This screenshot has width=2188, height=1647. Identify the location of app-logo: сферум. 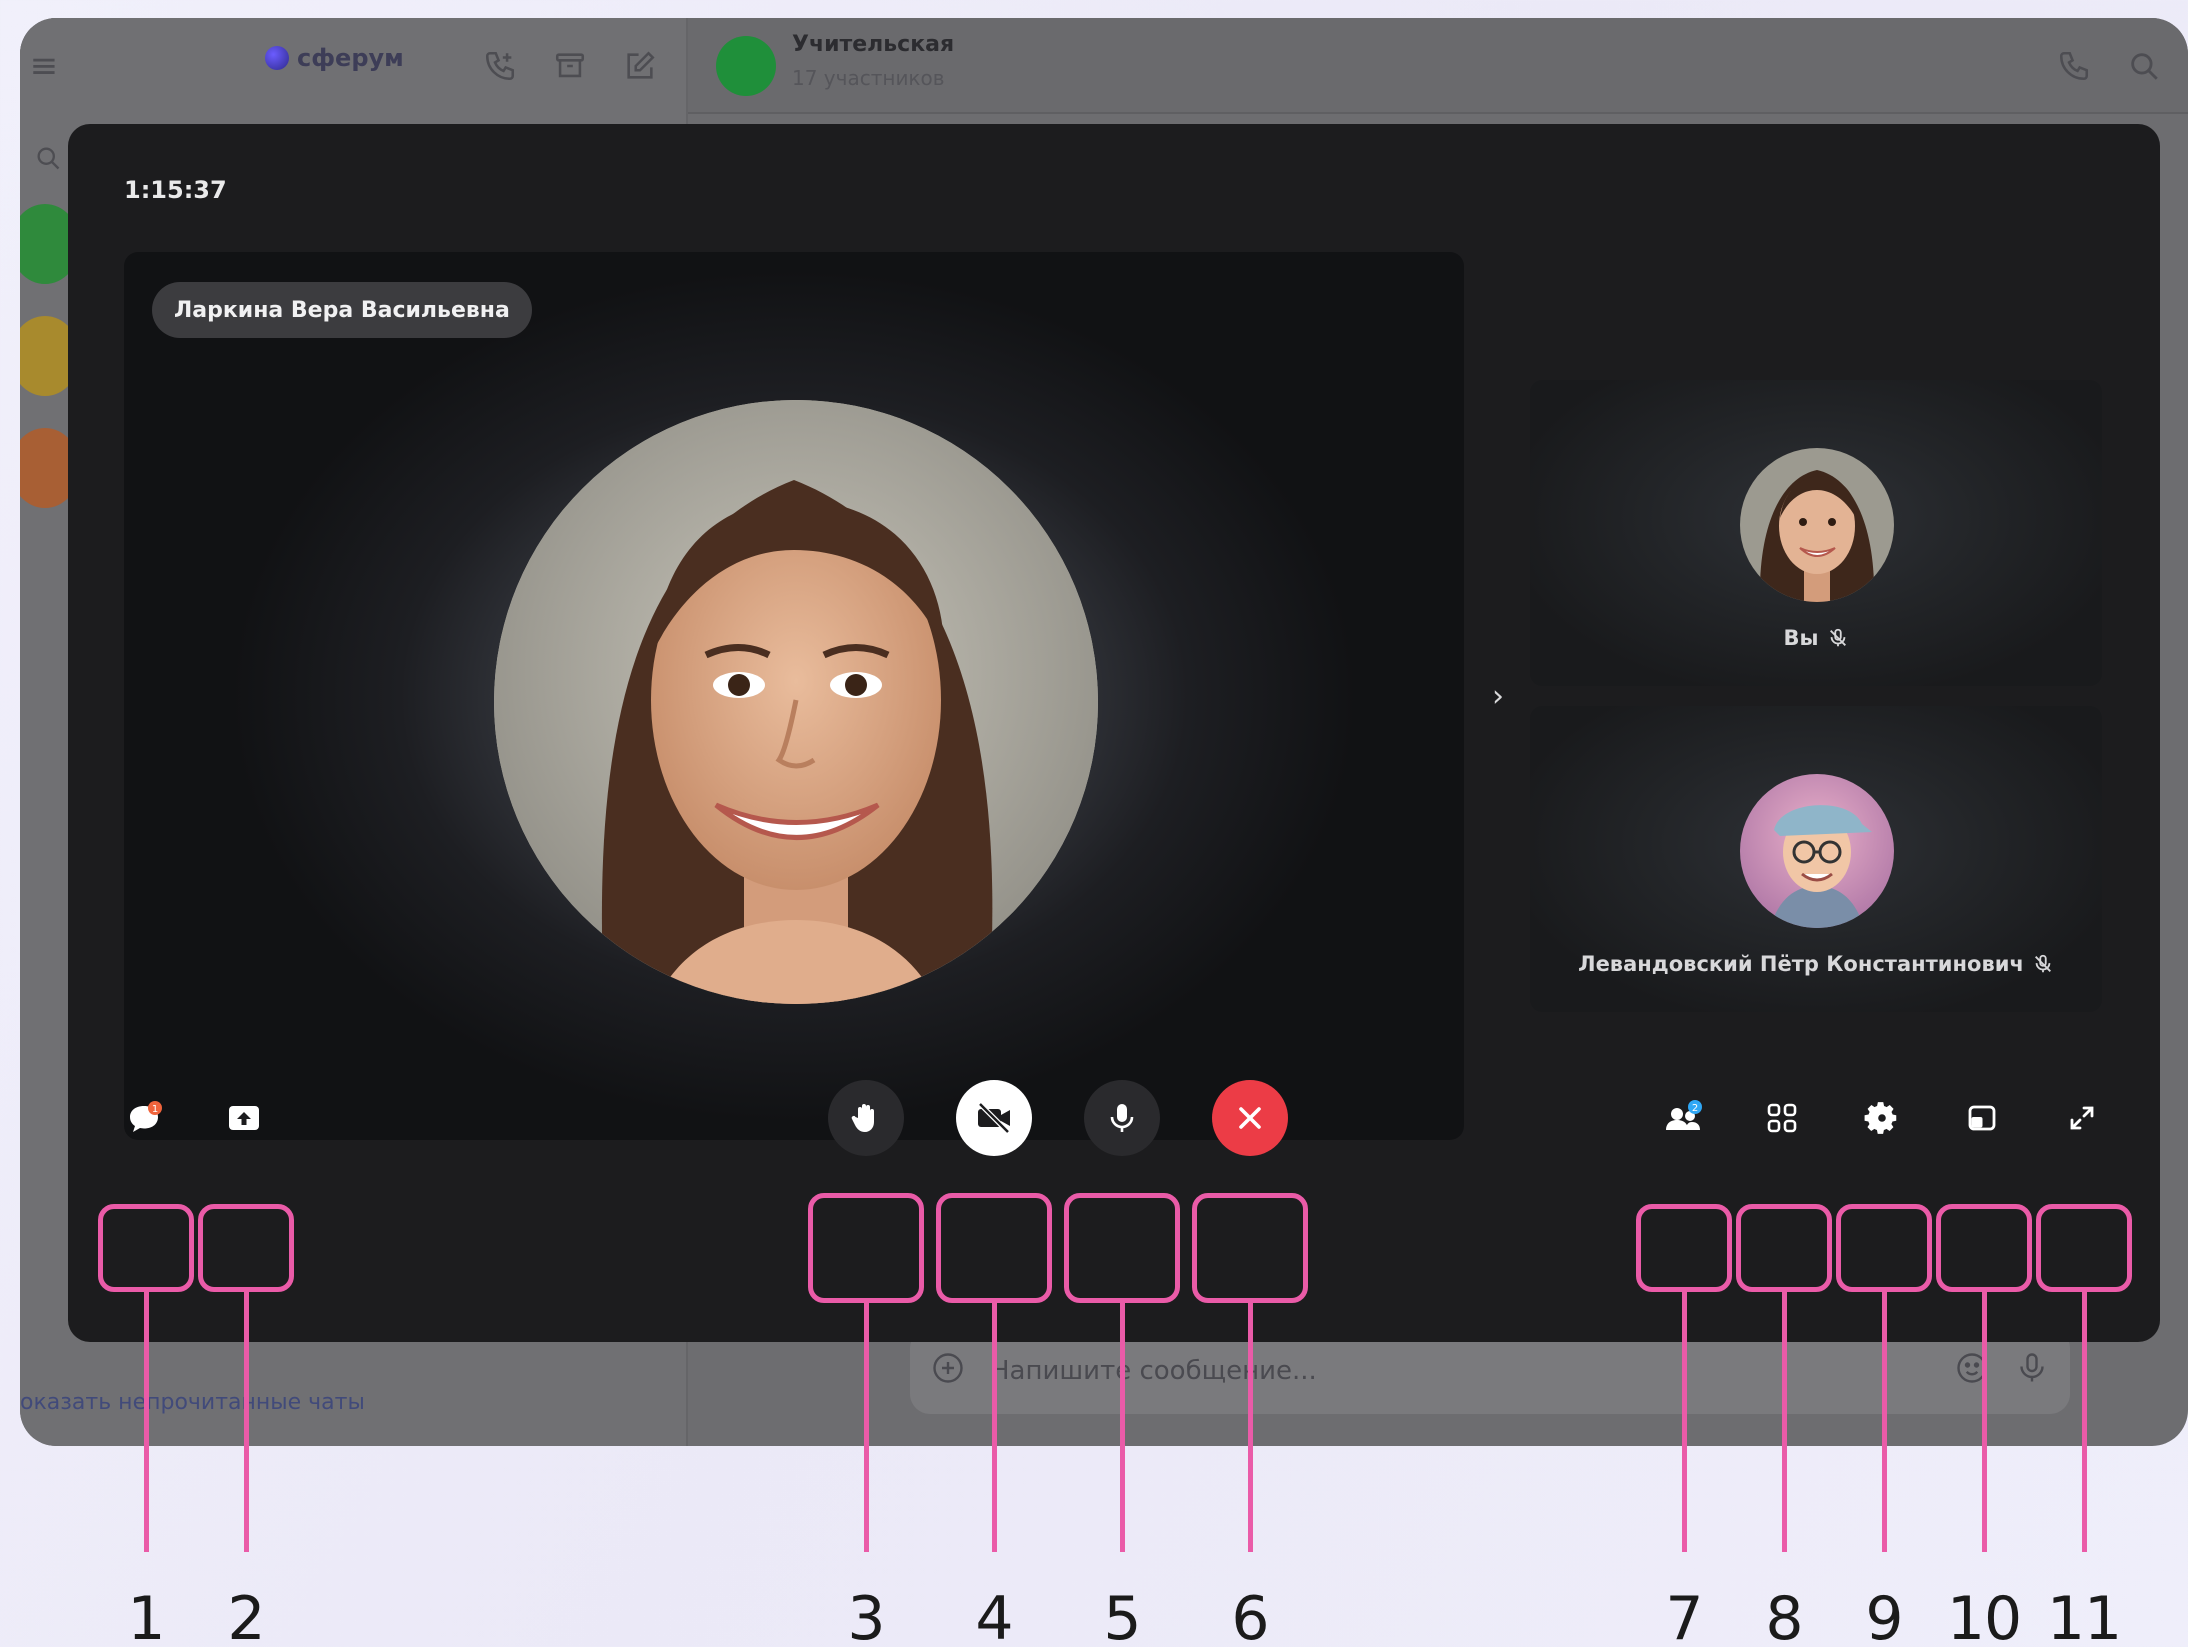
(334, 58).